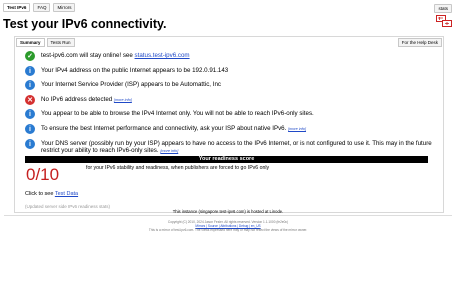 The width and height of the screenshot is (456, 300). What do you see at coordinates (64, 7) in the screenshot?
I see `tab-mirrors: Mirrors` at bounding box center [64, 7].